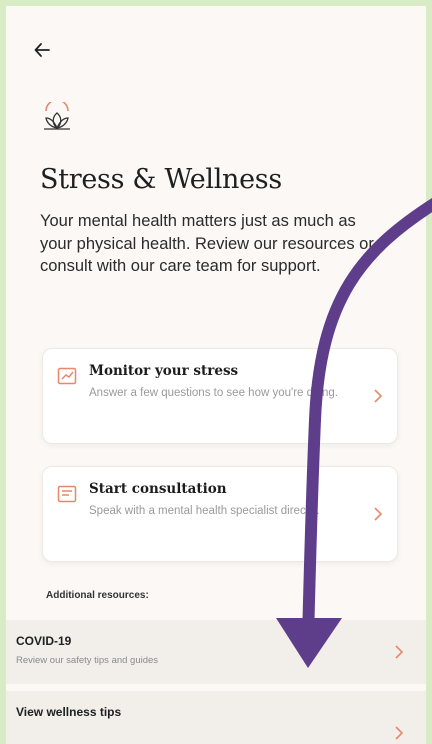  I want to click on page-title: Stress & Wellness, so click(161, 179).